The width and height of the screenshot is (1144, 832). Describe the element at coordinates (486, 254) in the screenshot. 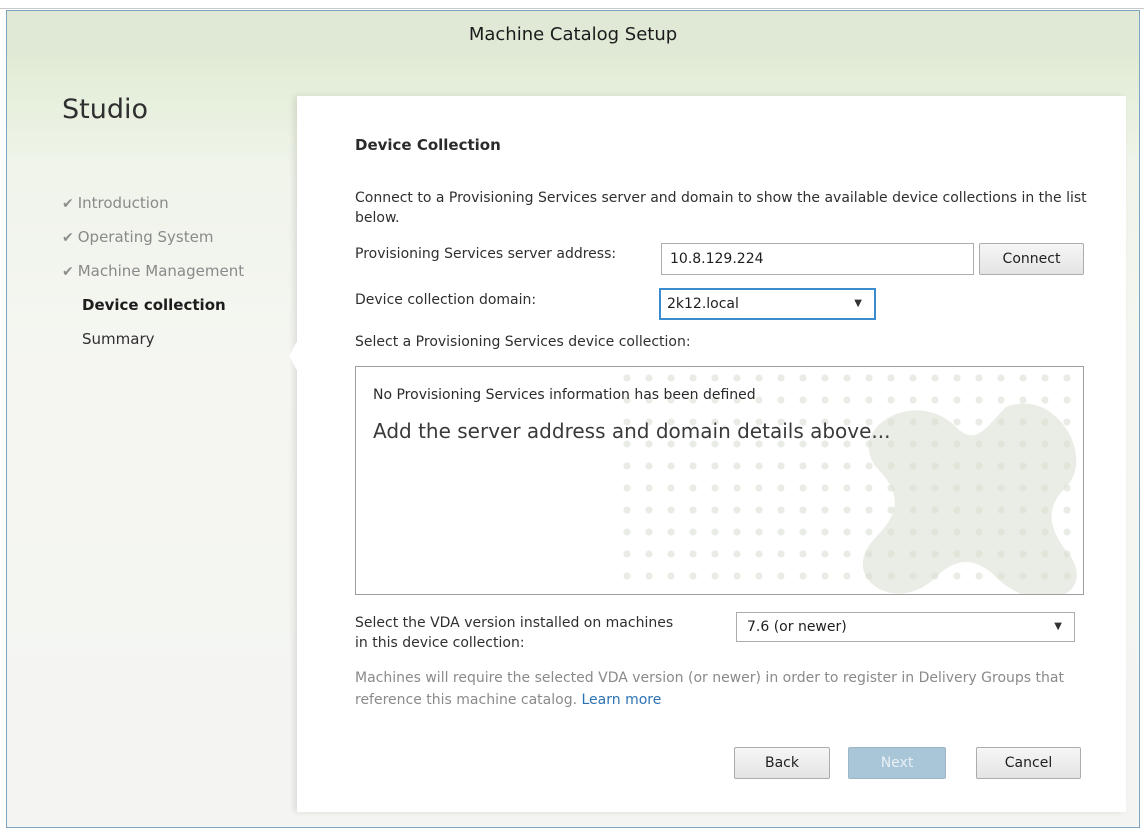

I see `server-address-label: Provisioning Services server address:` at that location.